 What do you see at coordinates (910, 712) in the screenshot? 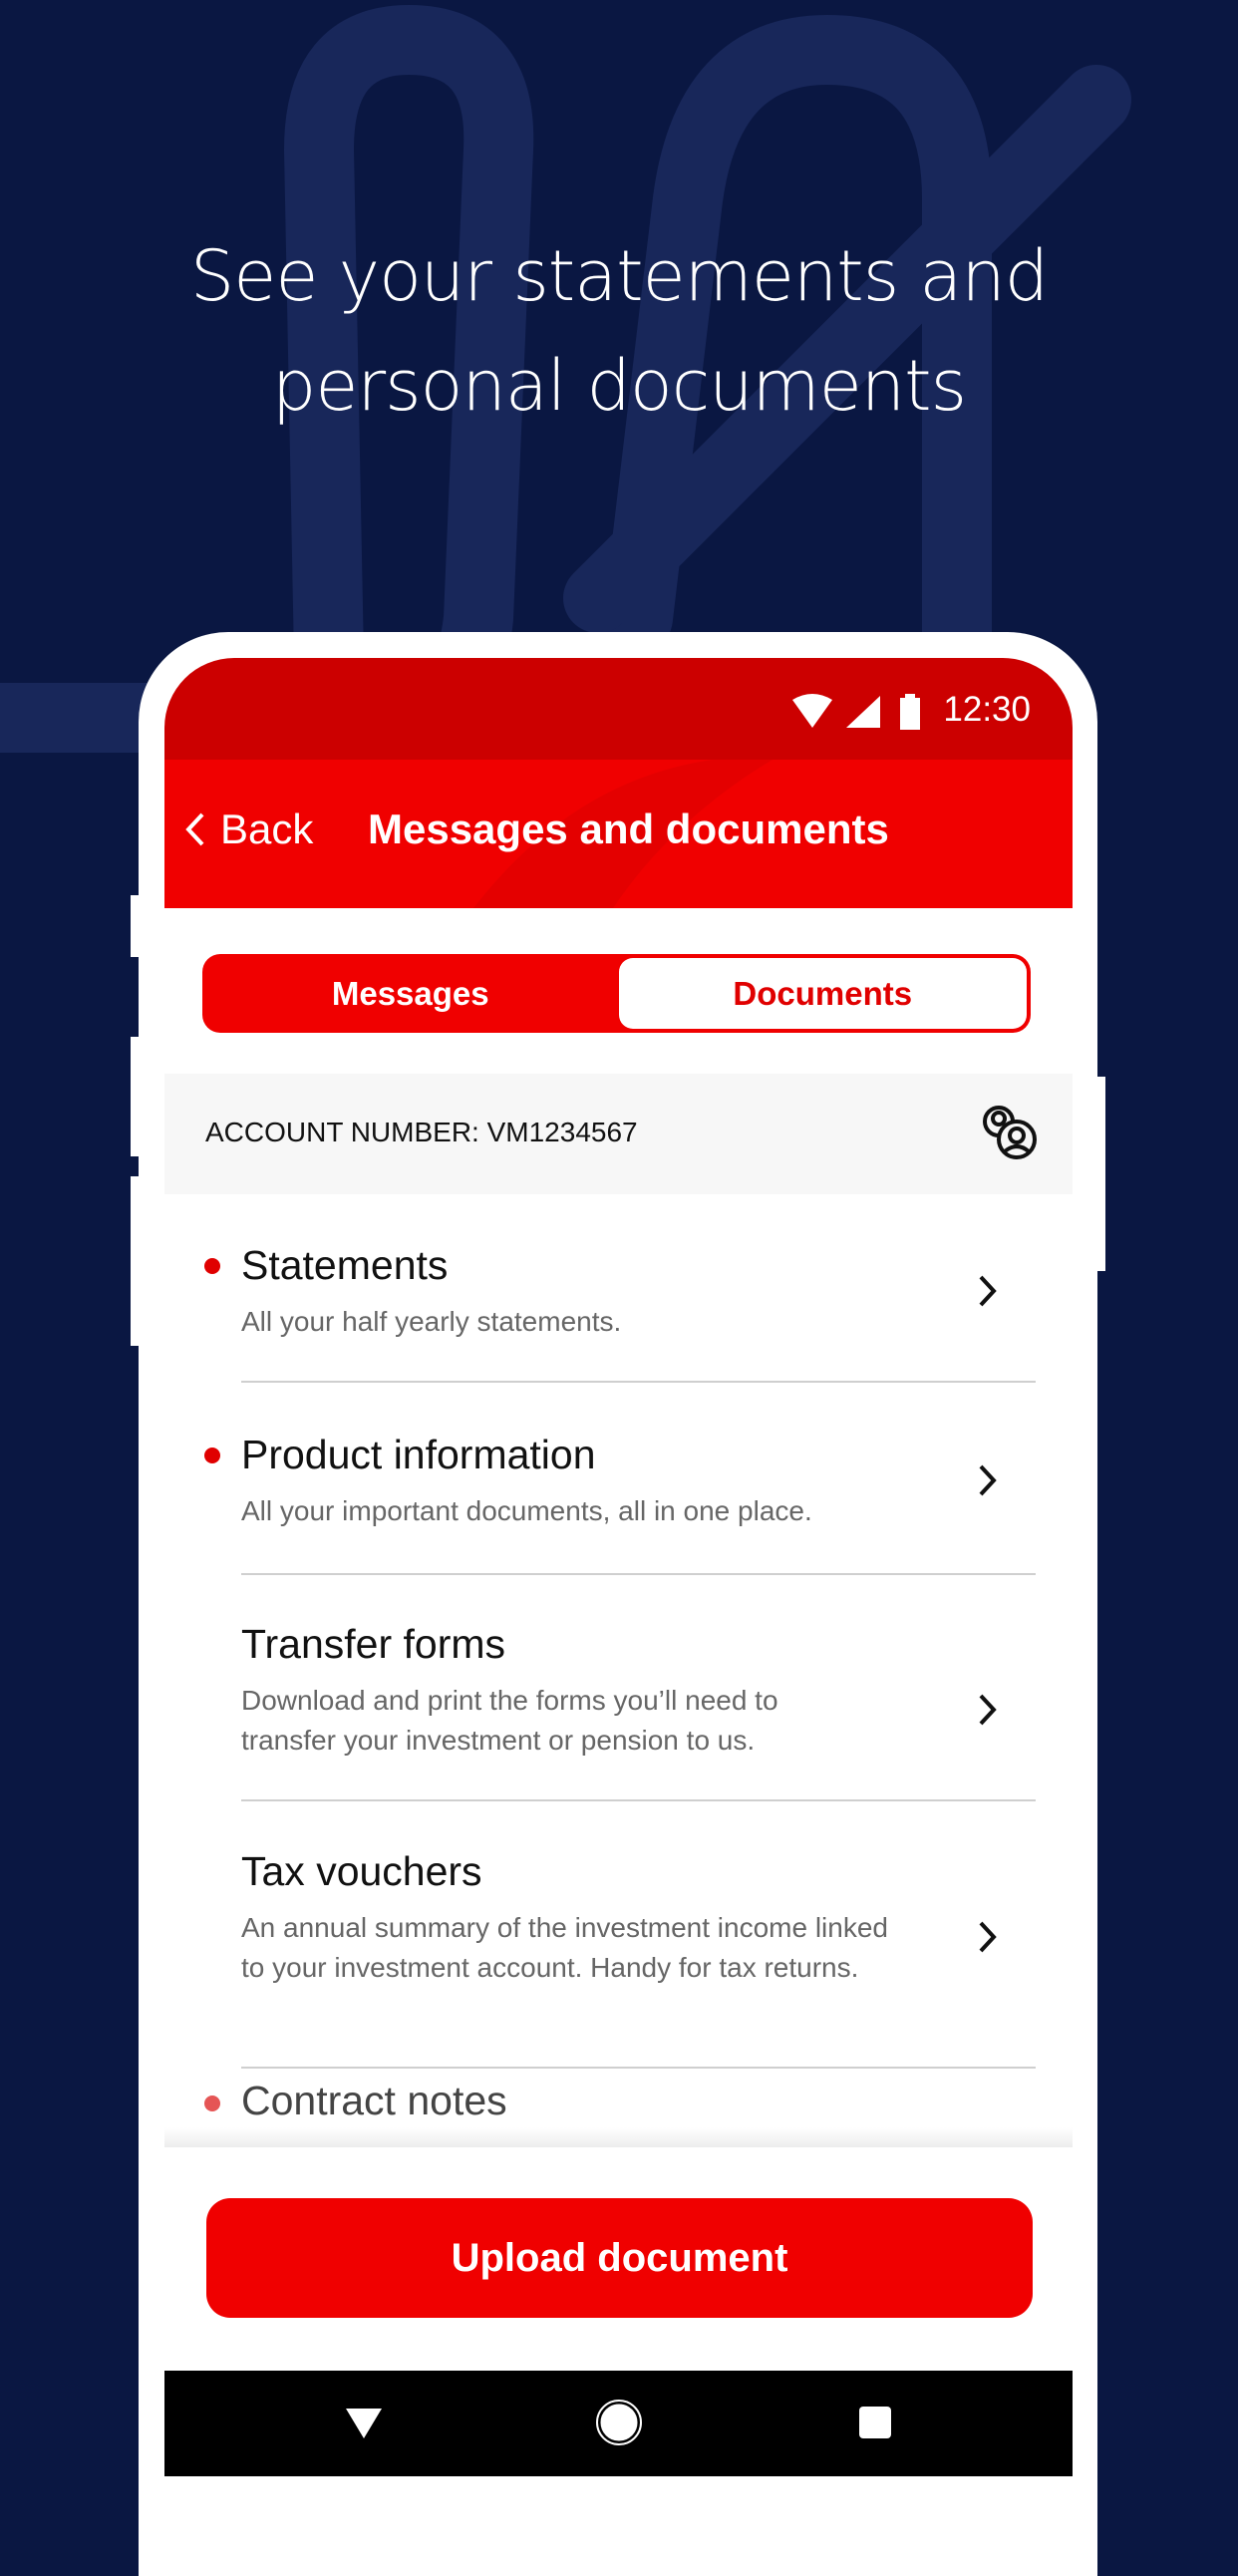
I see `battery-icon` at bounding box center [910, 712].